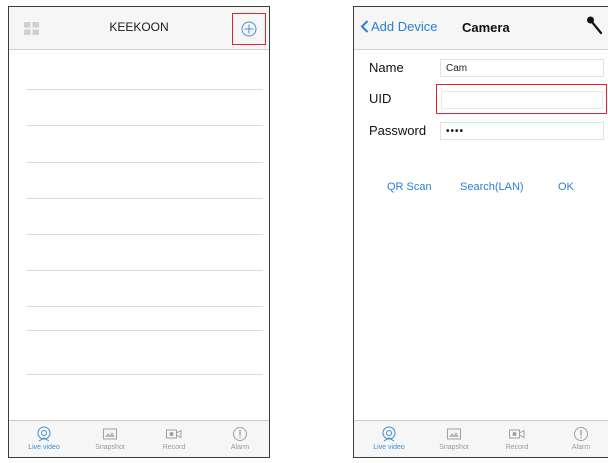 The width and height of the screenshot is (608, 463). I want to click on nav-bar: Add Device Camera, so click(481, 28).